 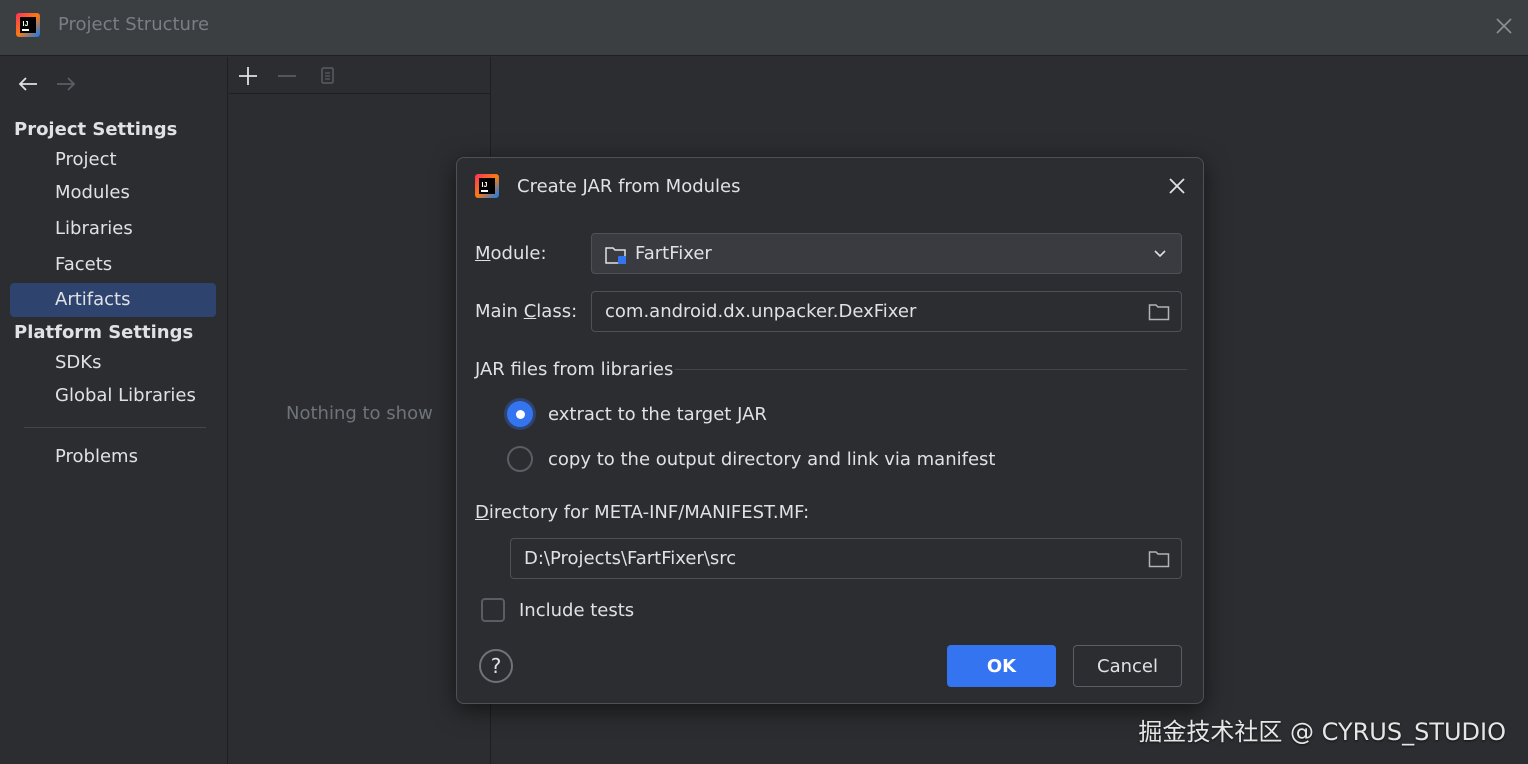 I want to click on sidebar-item-label: Facets, so click(x=84, y=264).